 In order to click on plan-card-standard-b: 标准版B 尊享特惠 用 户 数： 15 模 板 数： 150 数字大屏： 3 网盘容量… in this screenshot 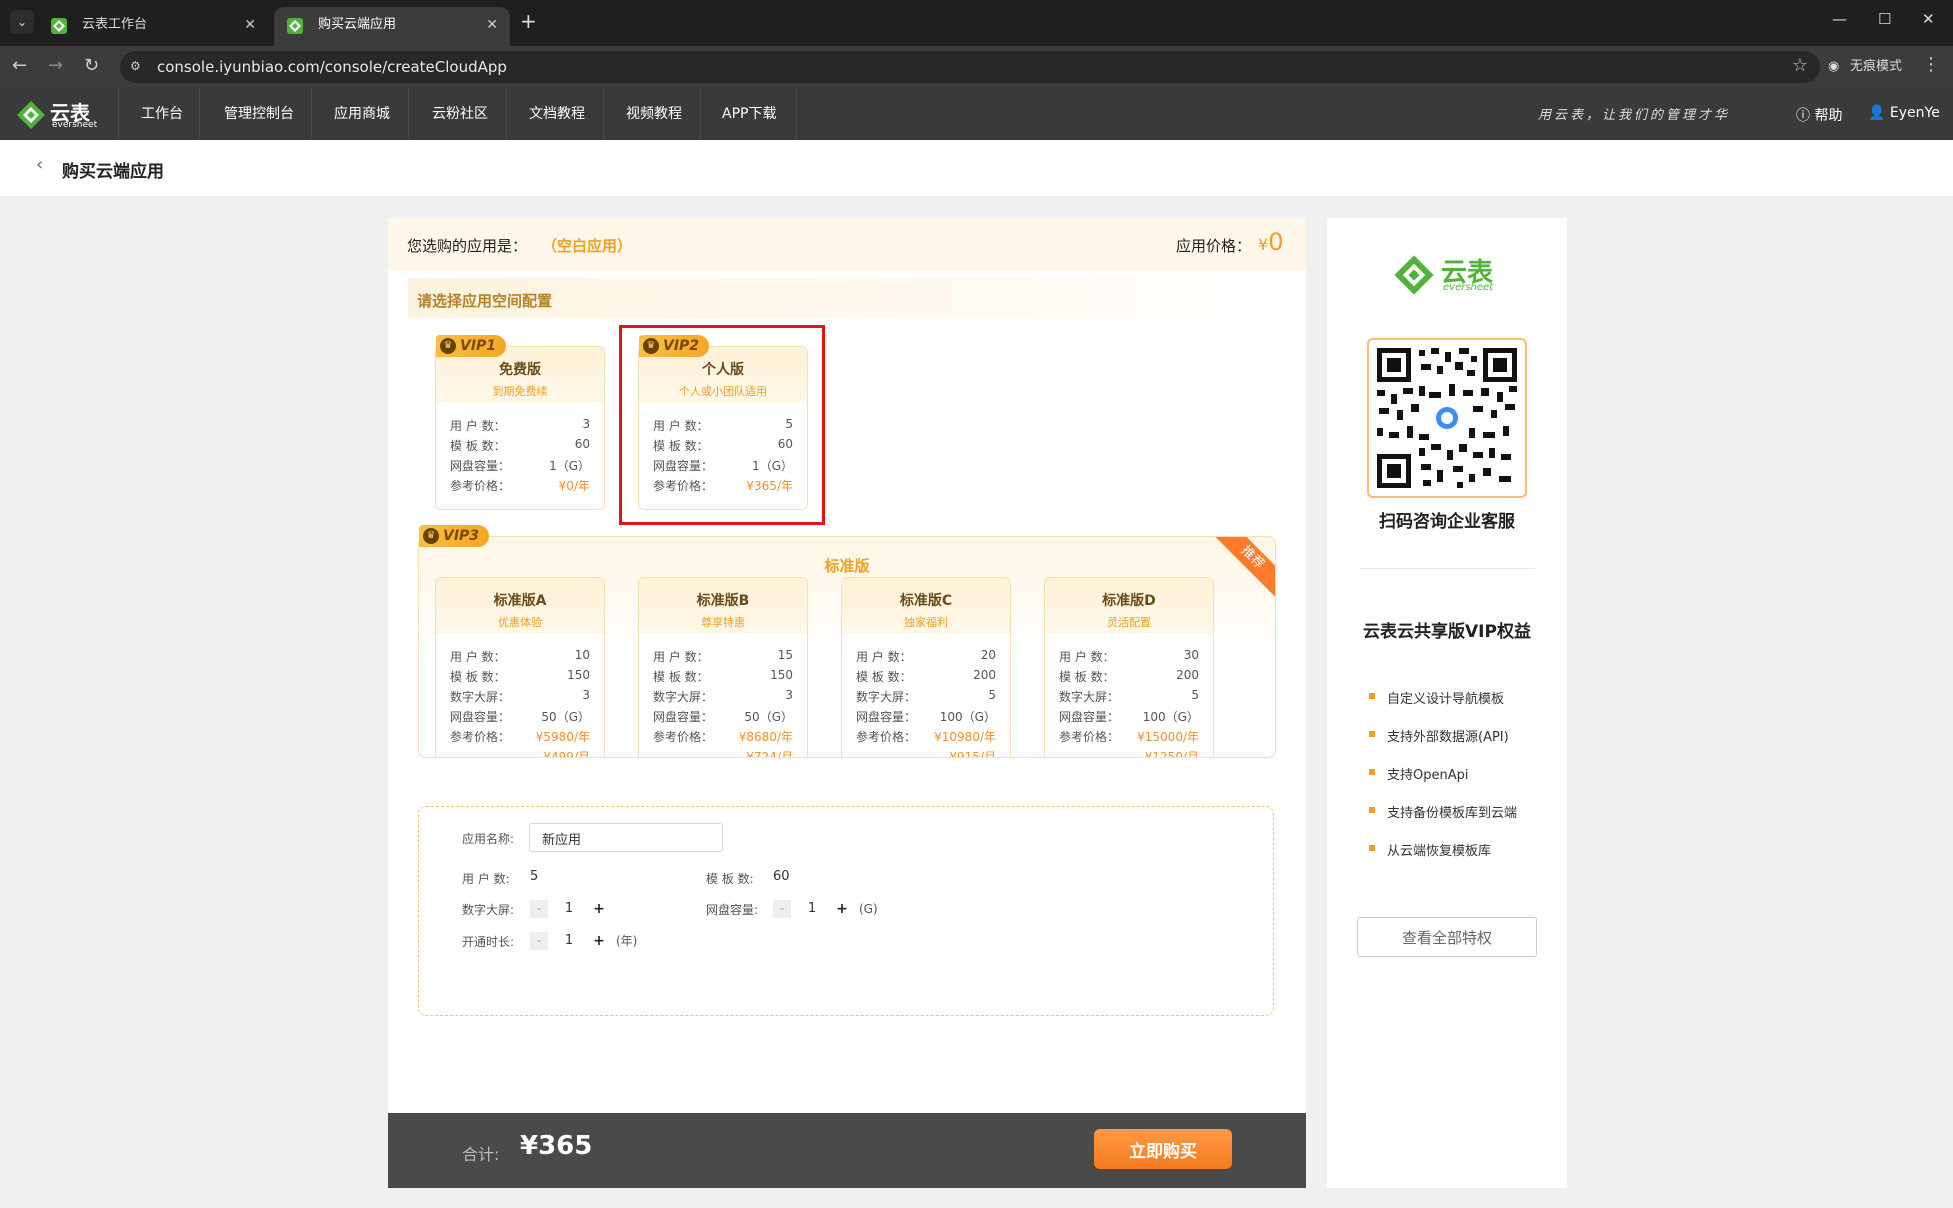, I will do `click(723, 667)`.